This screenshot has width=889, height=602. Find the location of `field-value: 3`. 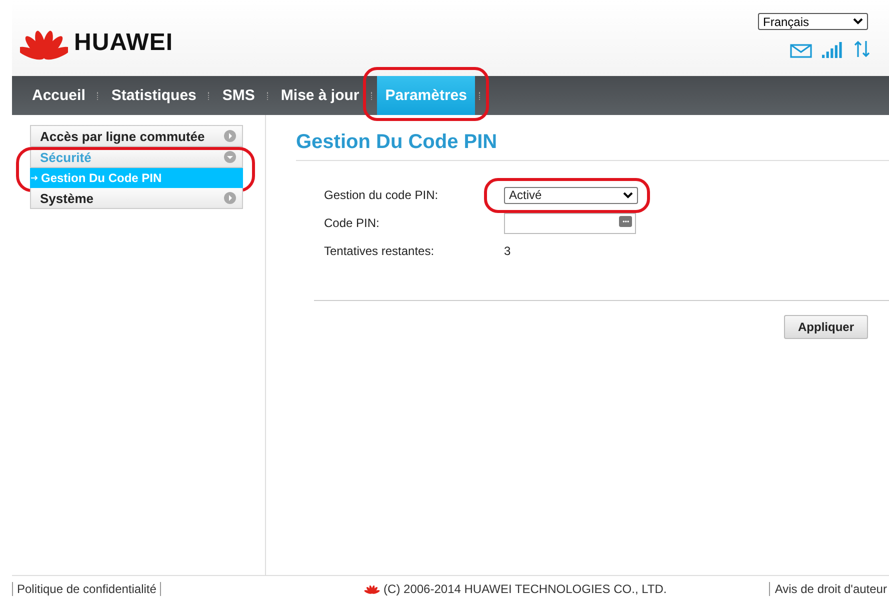

field-value: 3 is located at coordinates (507, 251).